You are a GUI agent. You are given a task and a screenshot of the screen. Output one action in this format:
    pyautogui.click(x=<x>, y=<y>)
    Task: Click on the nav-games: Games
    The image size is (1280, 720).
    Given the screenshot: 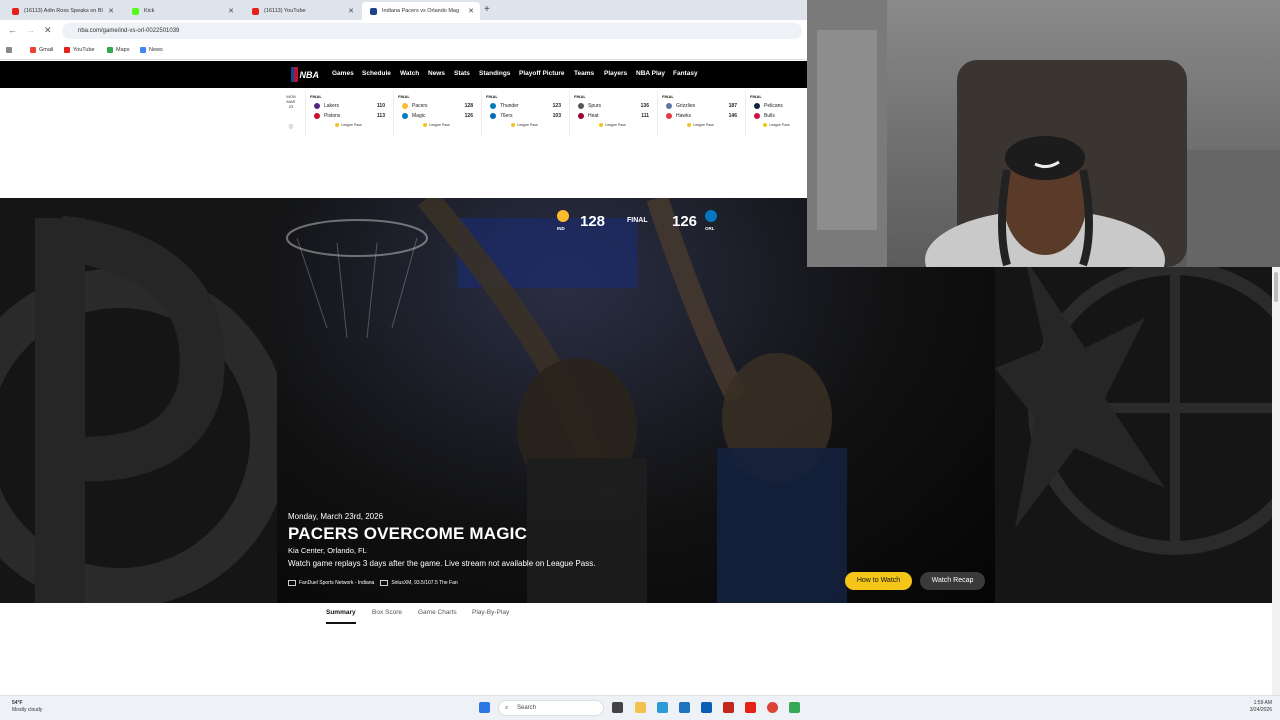 What is the action you would take?
    pyautogui.click(x=343, y=73)
    